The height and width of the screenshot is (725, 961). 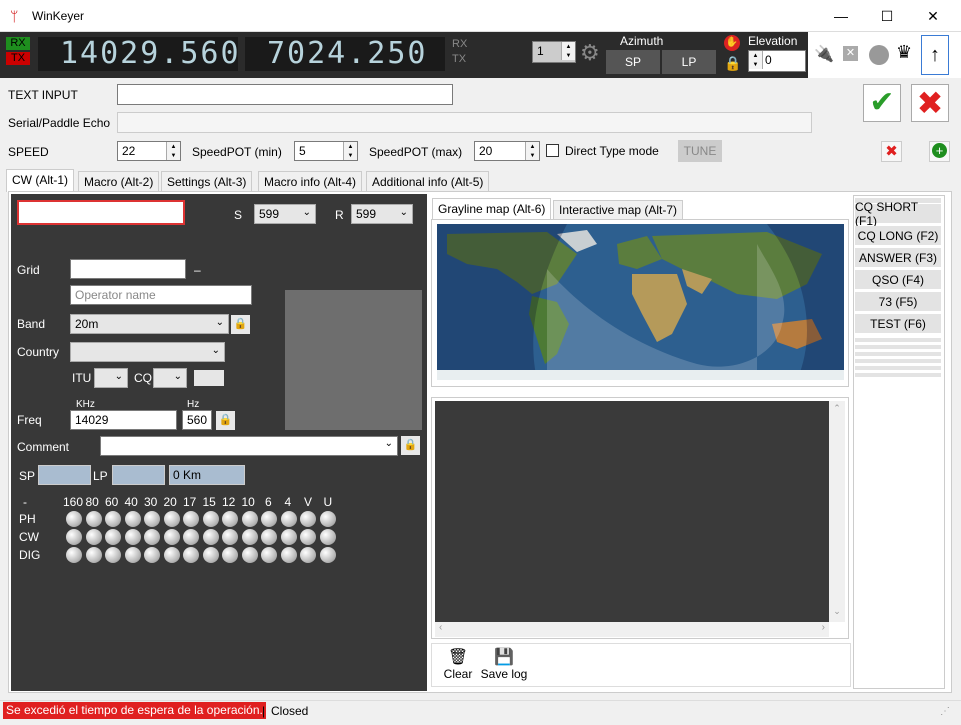 I want to click on country-label: Country, so click(x=38, y=352).